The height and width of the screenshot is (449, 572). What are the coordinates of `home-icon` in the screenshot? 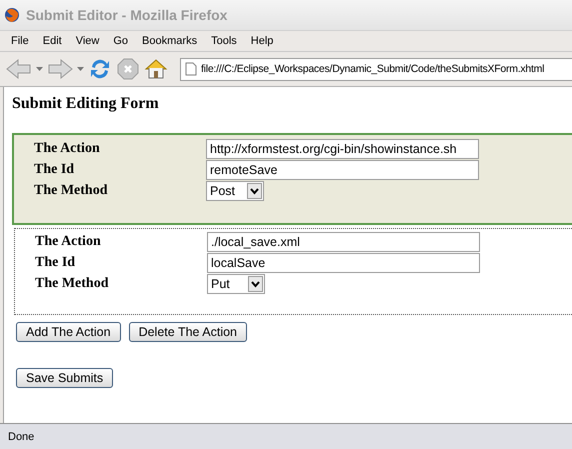 It's located at (156, 69).